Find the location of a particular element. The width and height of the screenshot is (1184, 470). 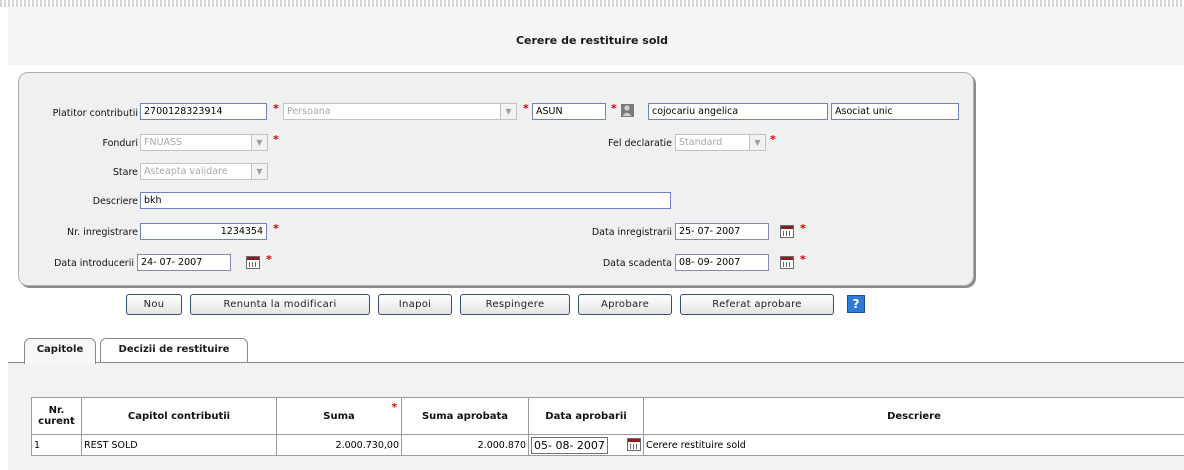

fonduri-label: Fonduri is located at coordinates (120, 143).